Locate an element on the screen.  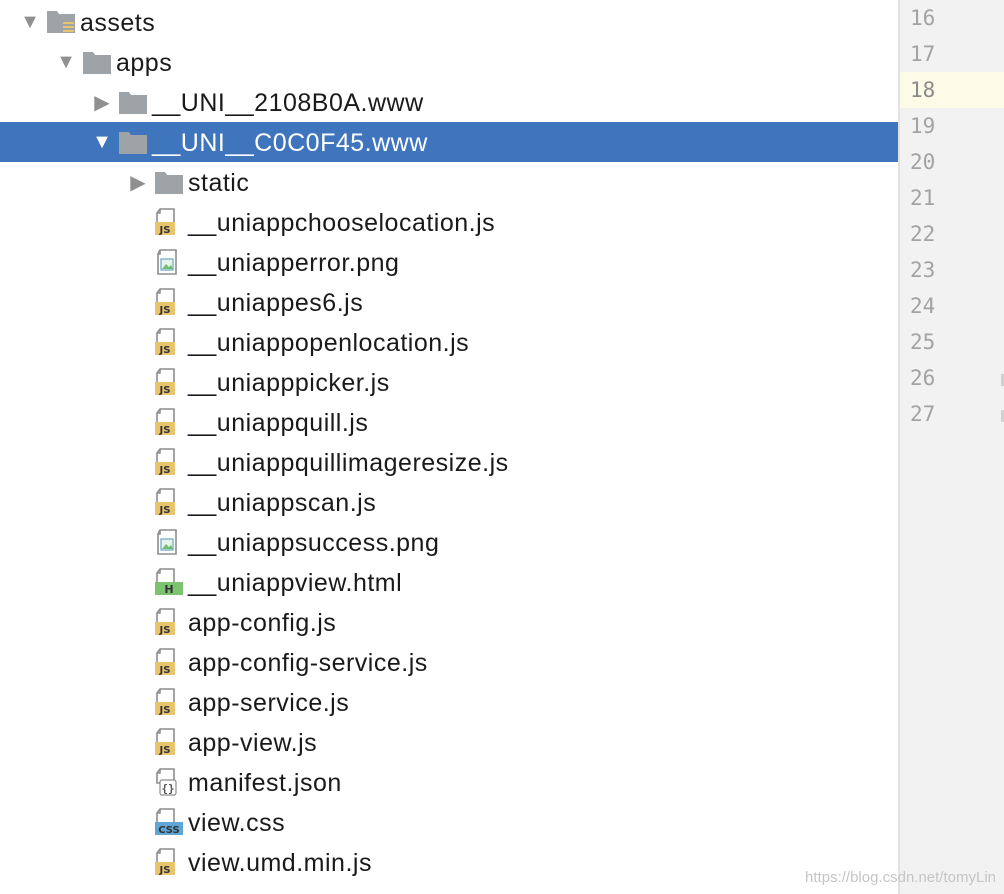
tree-item-label: apps is located at coordinates (144, 62).